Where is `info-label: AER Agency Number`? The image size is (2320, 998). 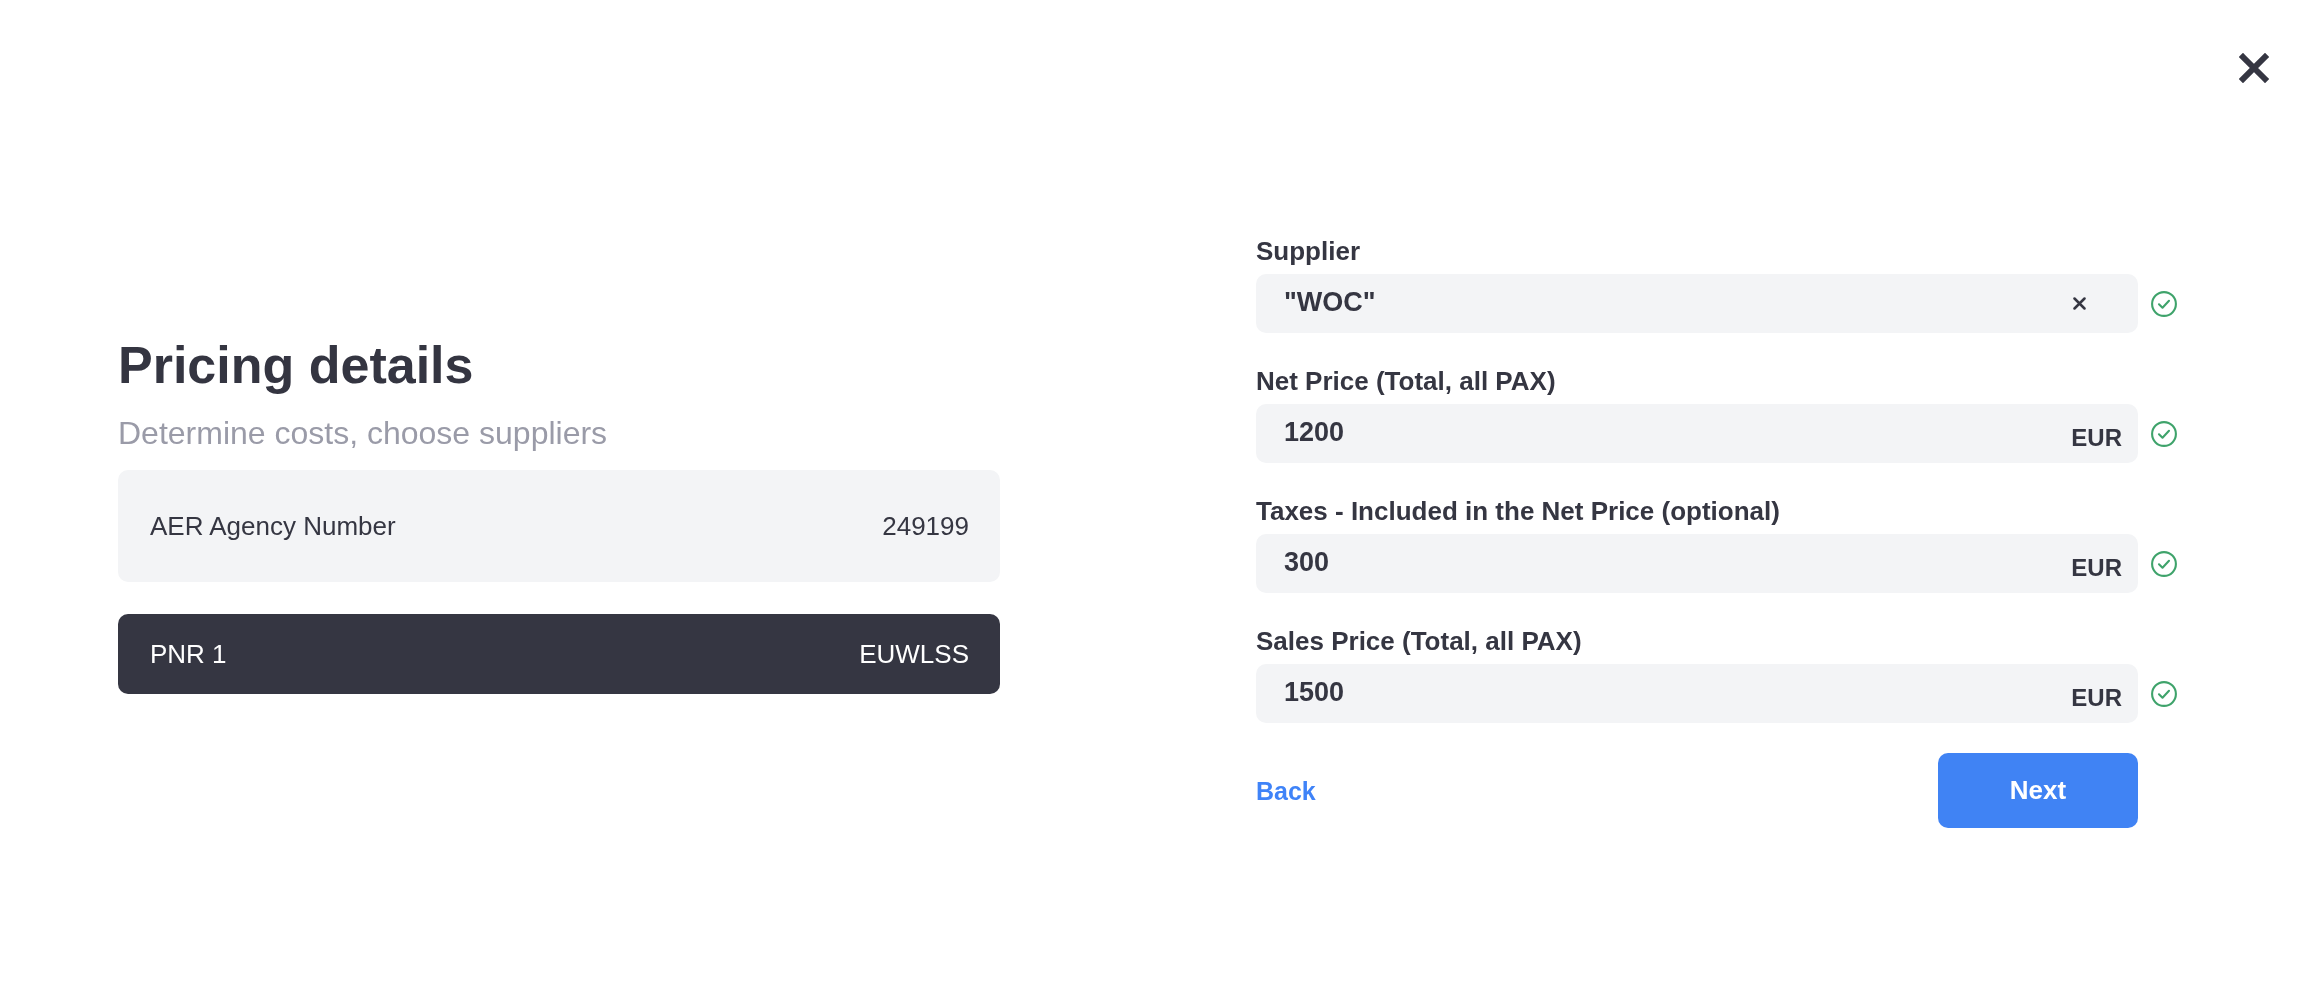
info-label: AER Agency Number is located at coordinates (273, 526).